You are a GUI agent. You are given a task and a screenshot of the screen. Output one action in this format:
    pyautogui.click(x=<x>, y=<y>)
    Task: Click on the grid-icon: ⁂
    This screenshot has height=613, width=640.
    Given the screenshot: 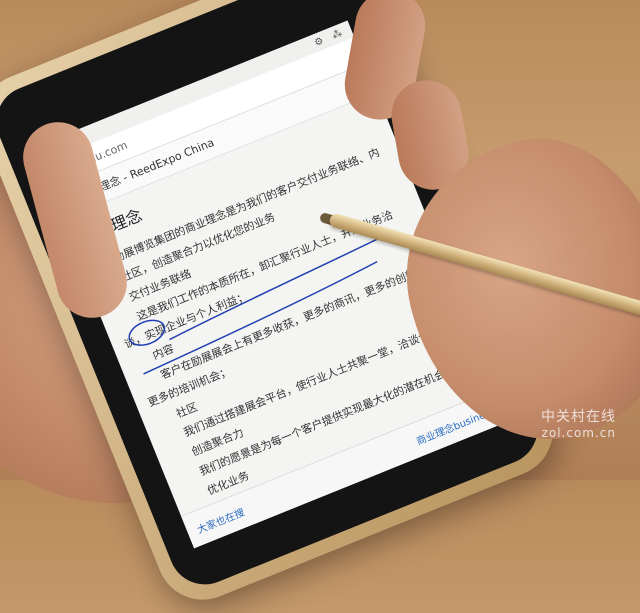 What is the action you would take?
    pyautogui.click(x=337, y=34)
    